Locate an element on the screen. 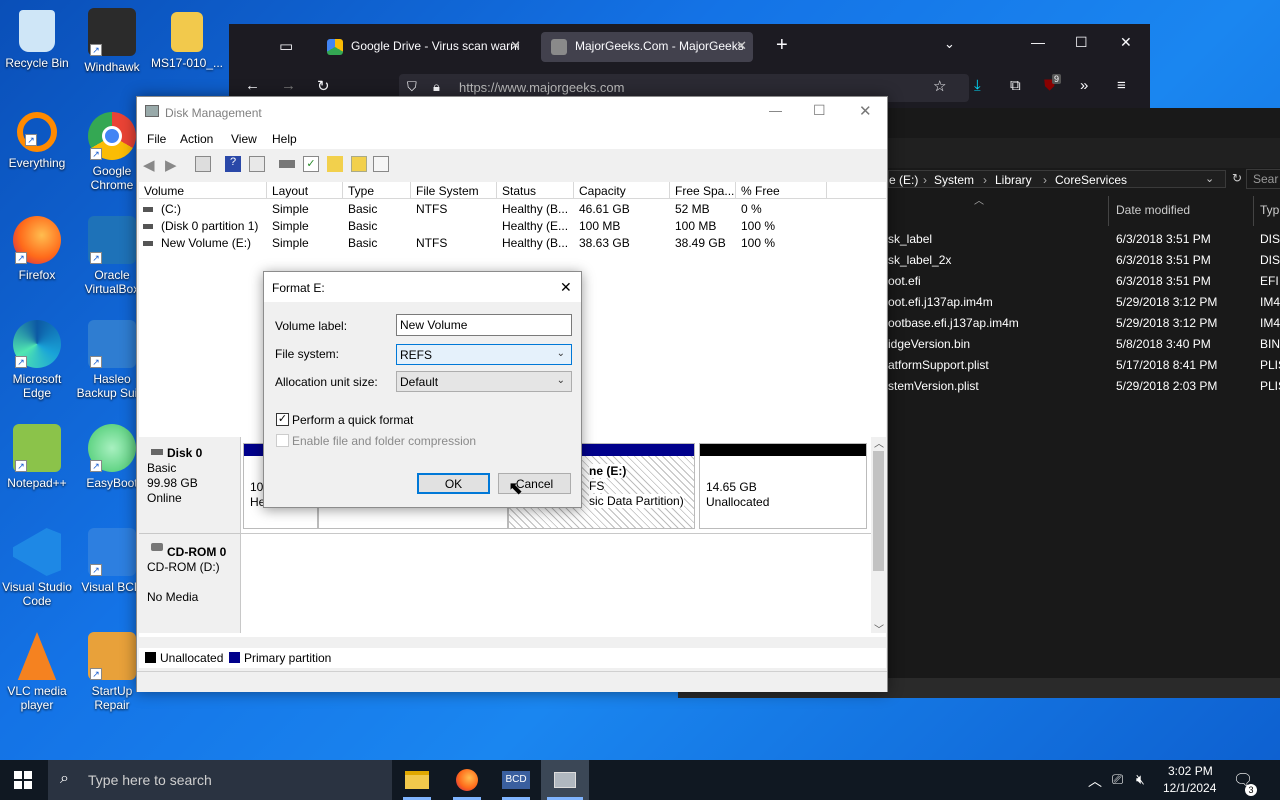 This screenshot has height=800, width=1280. cdrom-drive: CD-ROM (D:) is located at coordinates (183, 567).